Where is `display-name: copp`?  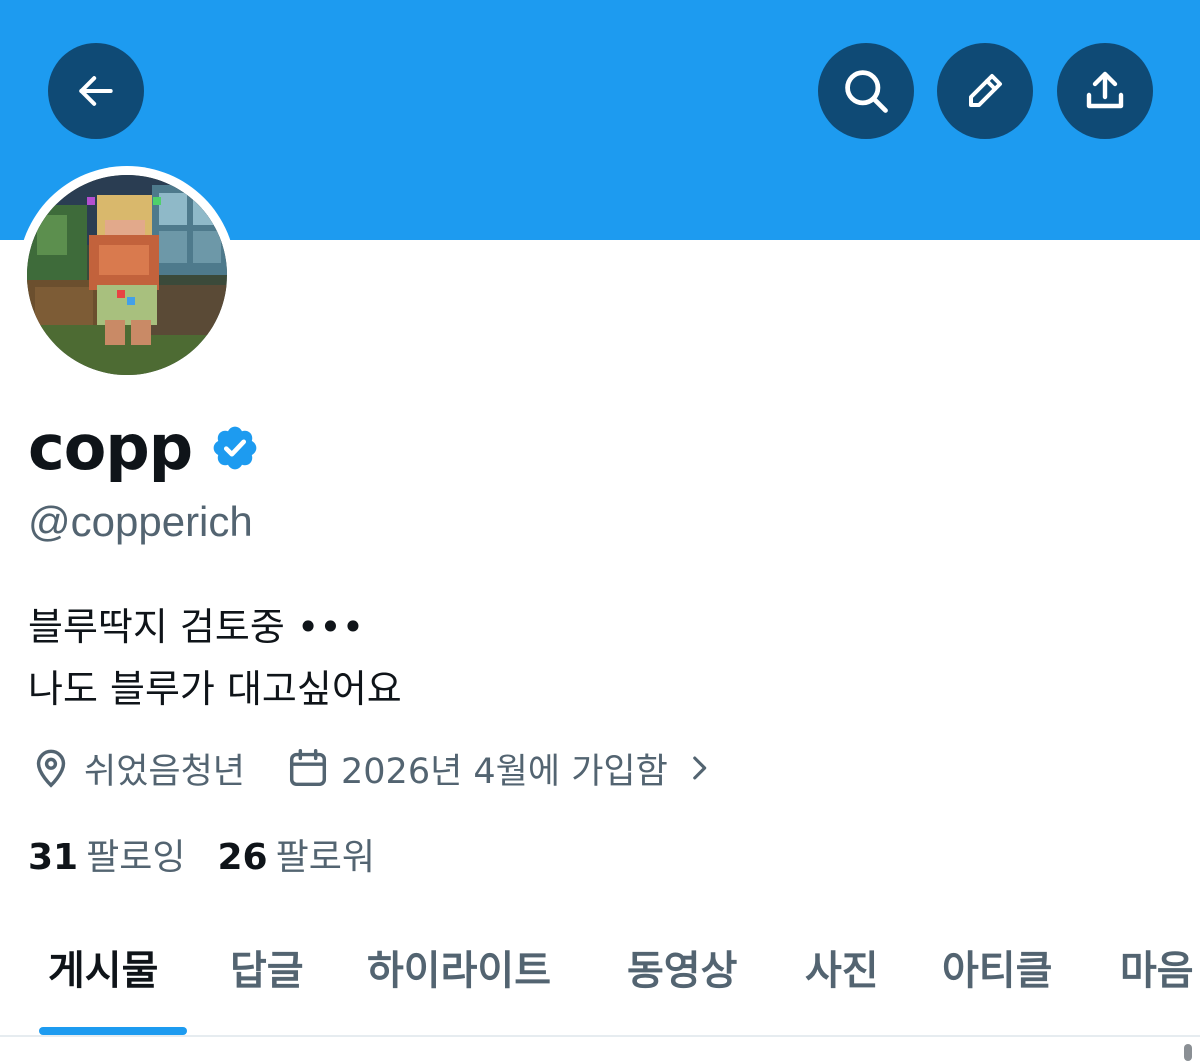
display-name: copp is located at coordinates (110, 447).